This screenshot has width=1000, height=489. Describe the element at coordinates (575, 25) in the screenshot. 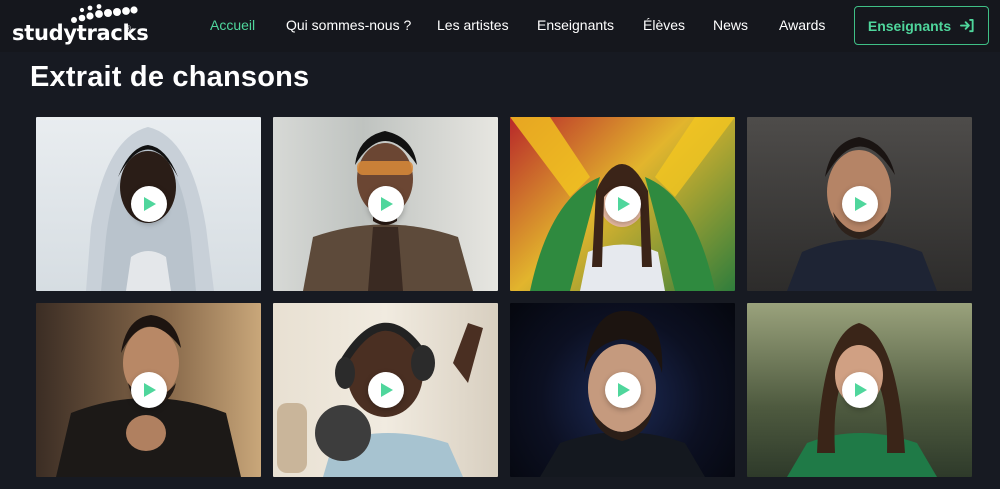

I see `nav-item-enseignants: Enseignants` at that location.